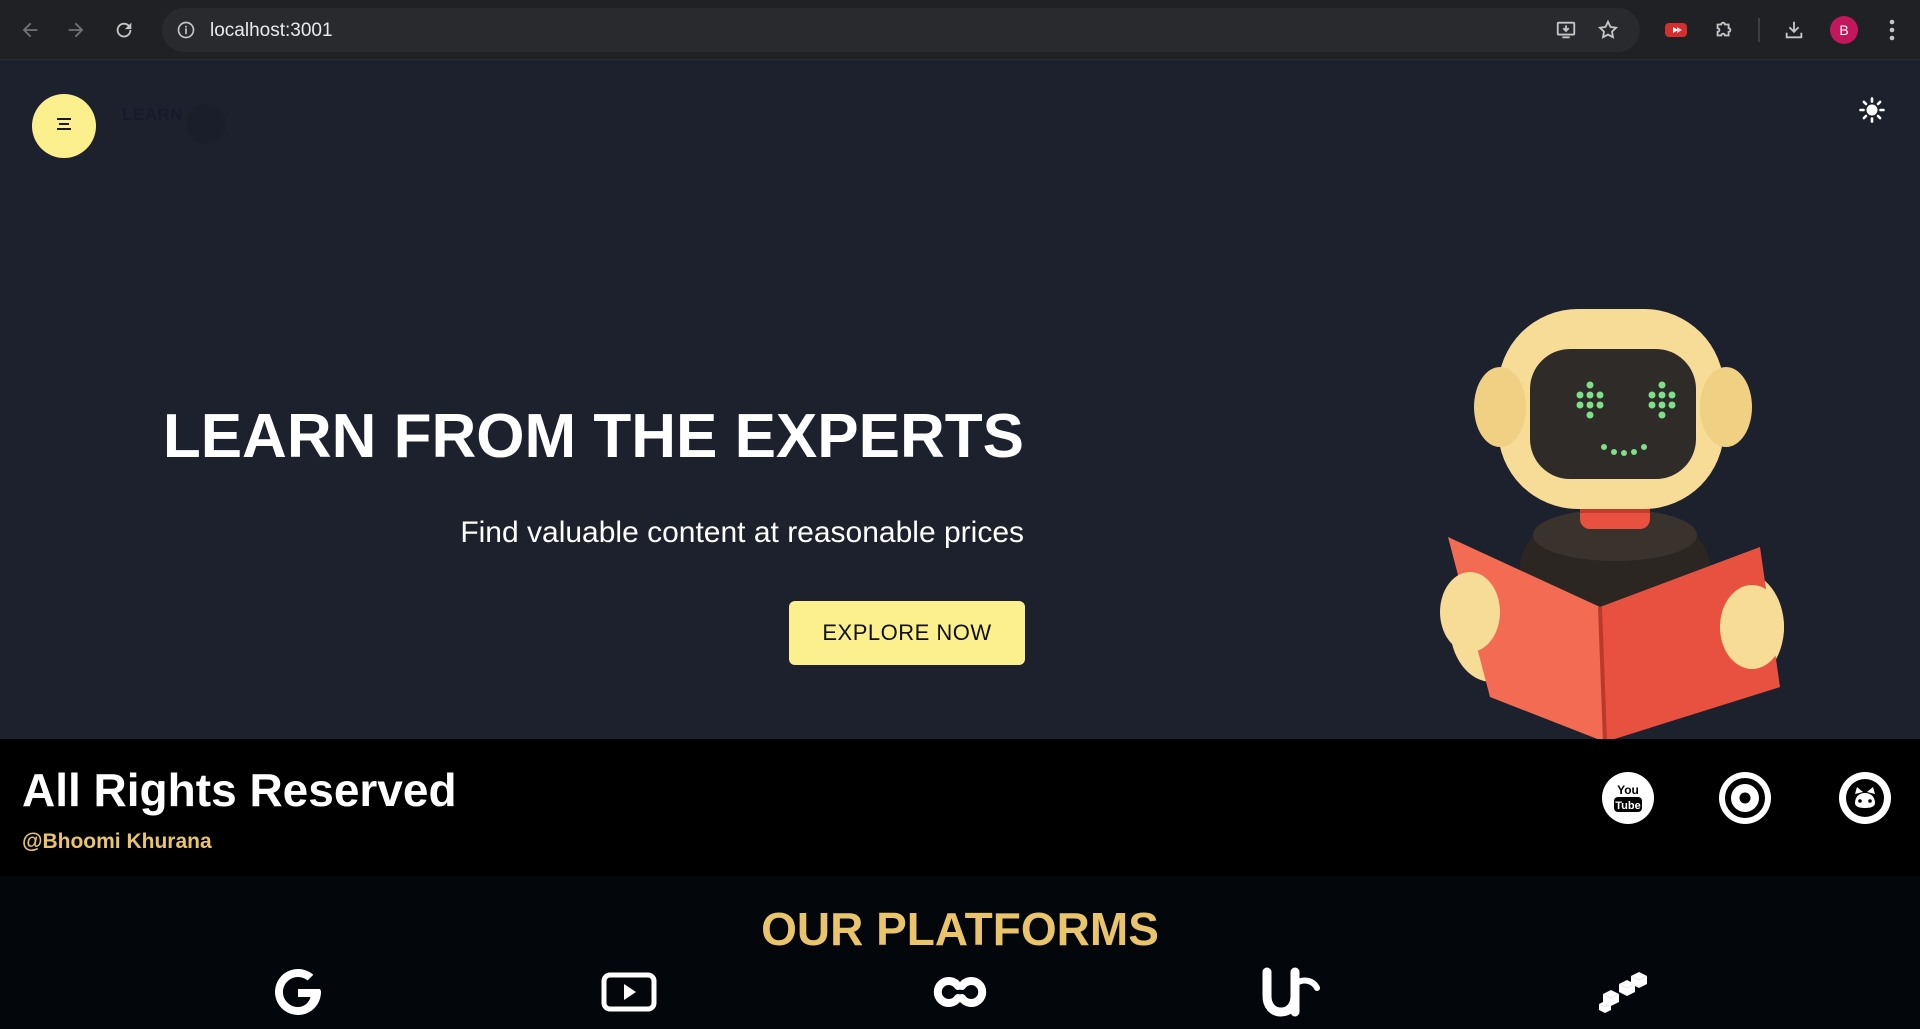  What do you see at coordinates (186, 30) in the screenshot?
I see `site-info-icon` at bounding box center [186, 30].